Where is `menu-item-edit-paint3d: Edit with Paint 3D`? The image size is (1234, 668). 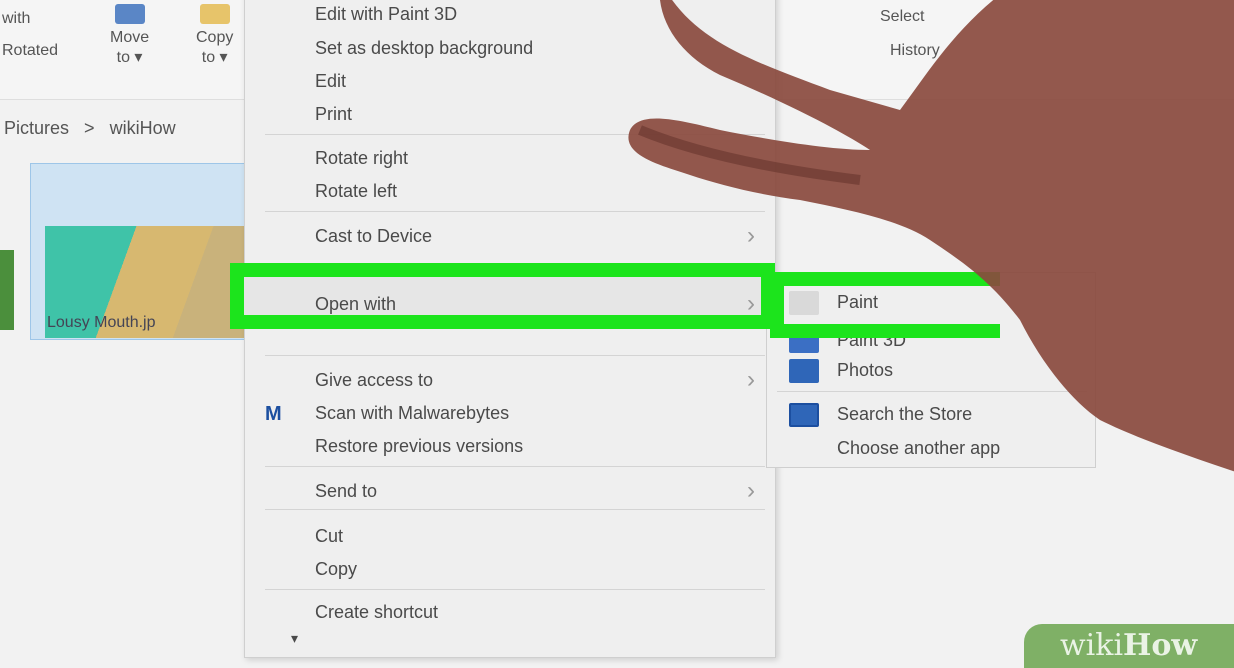 menu-item-edit-paint3d: Edit with Paint 3D is located at coordinates (510, 14).